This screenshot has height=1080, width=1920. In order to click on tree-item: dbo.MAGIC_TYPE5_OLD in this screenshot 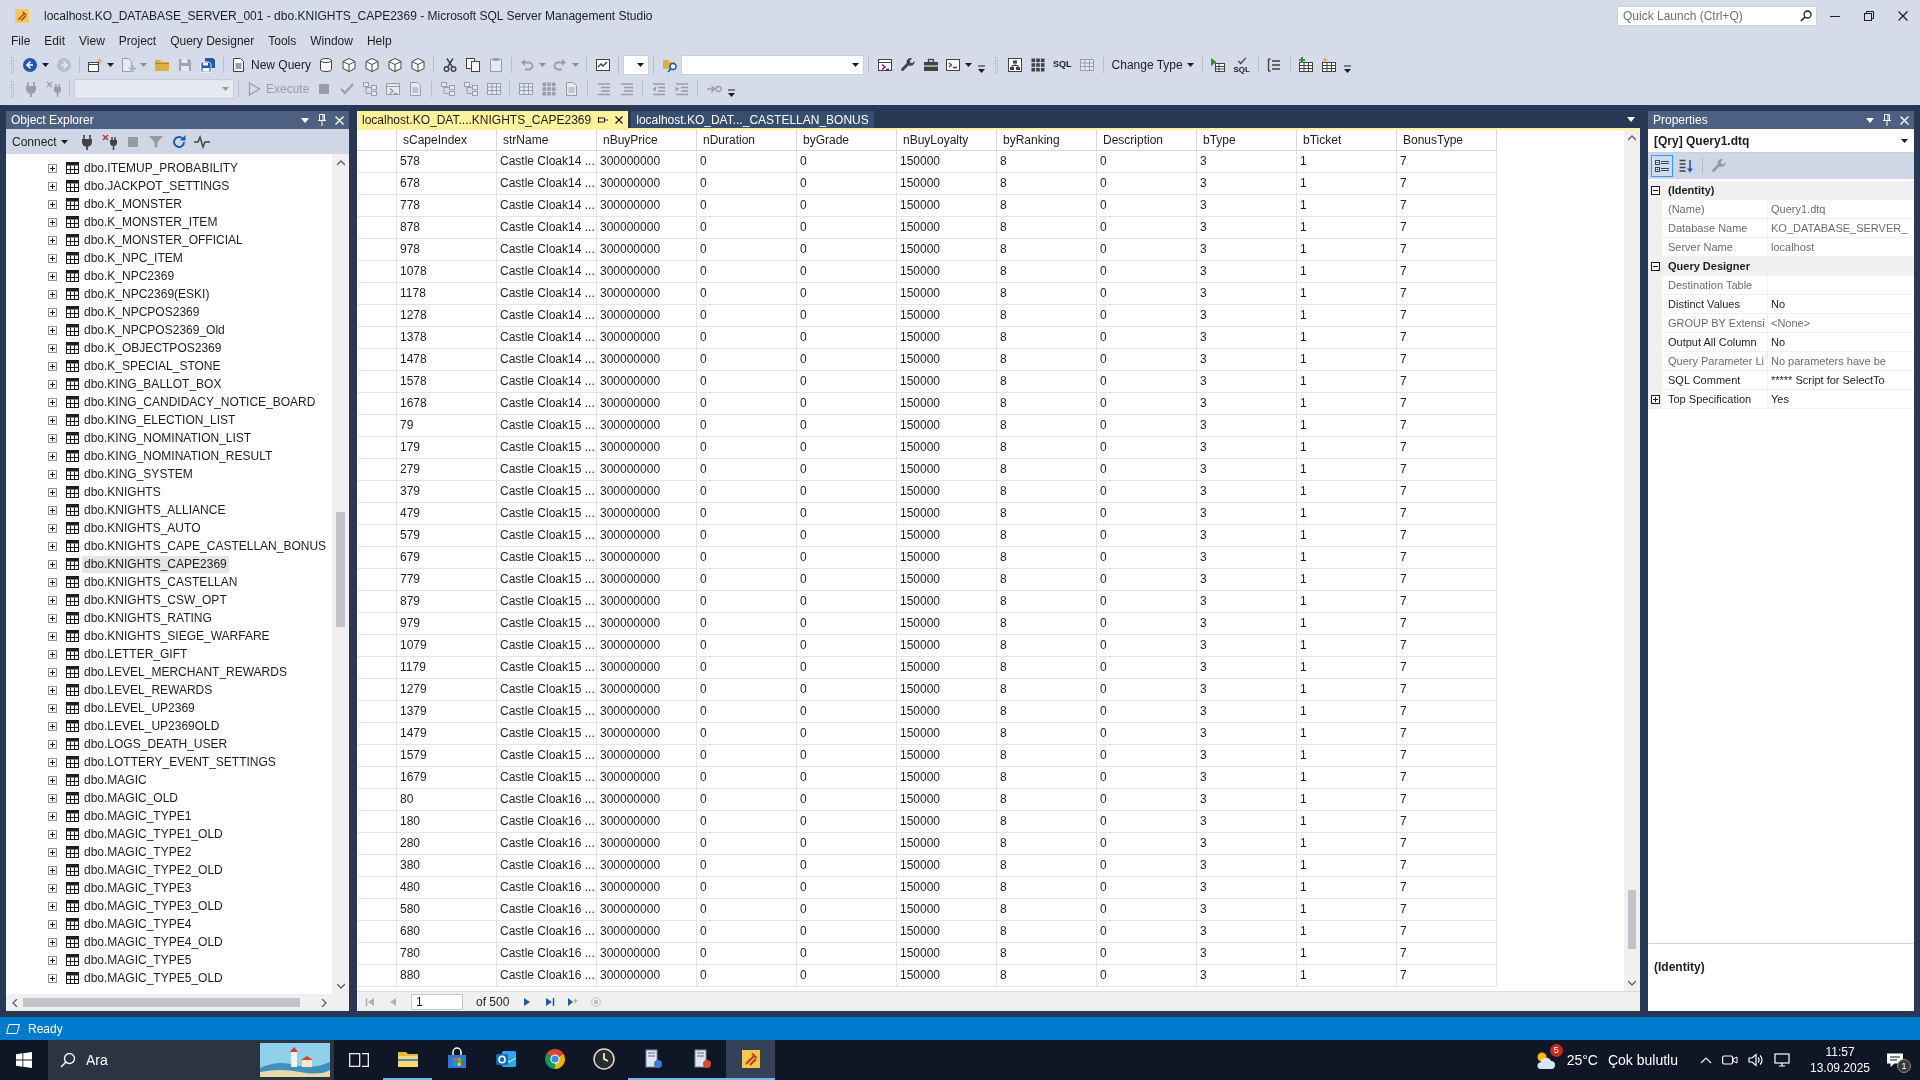, I will do `click(153, 978)`.